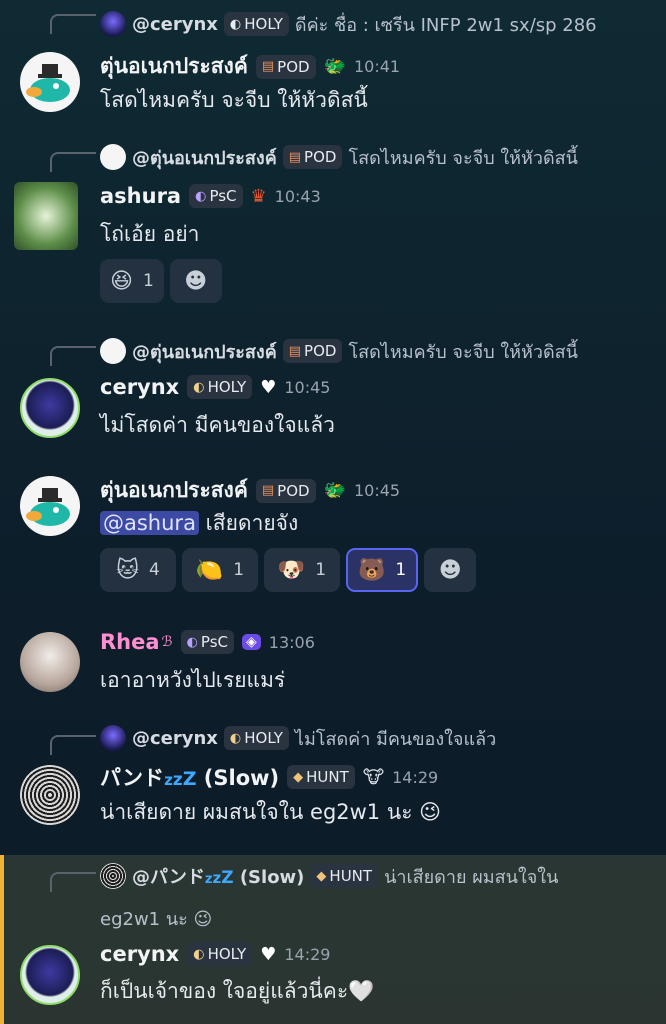  What do you see at coordinates (395, 739) in the screenshot?
I see `reply-text: ไม่โสดค่า มีคนของใจแล้ว` at bounding box center [395, 739].